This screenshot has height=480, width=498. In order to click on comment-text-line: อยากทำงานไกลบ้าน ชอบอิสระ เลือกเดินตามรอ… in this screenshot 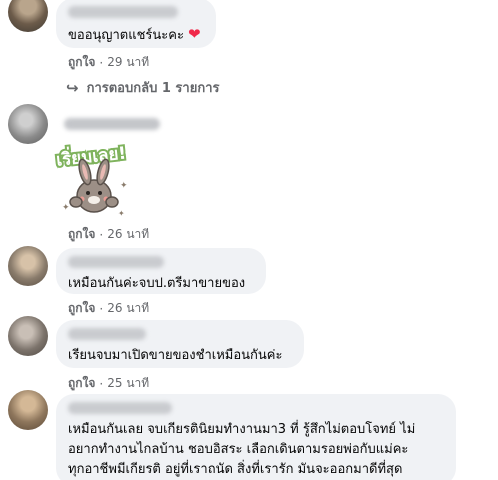, I will do `click(238, 449)`.